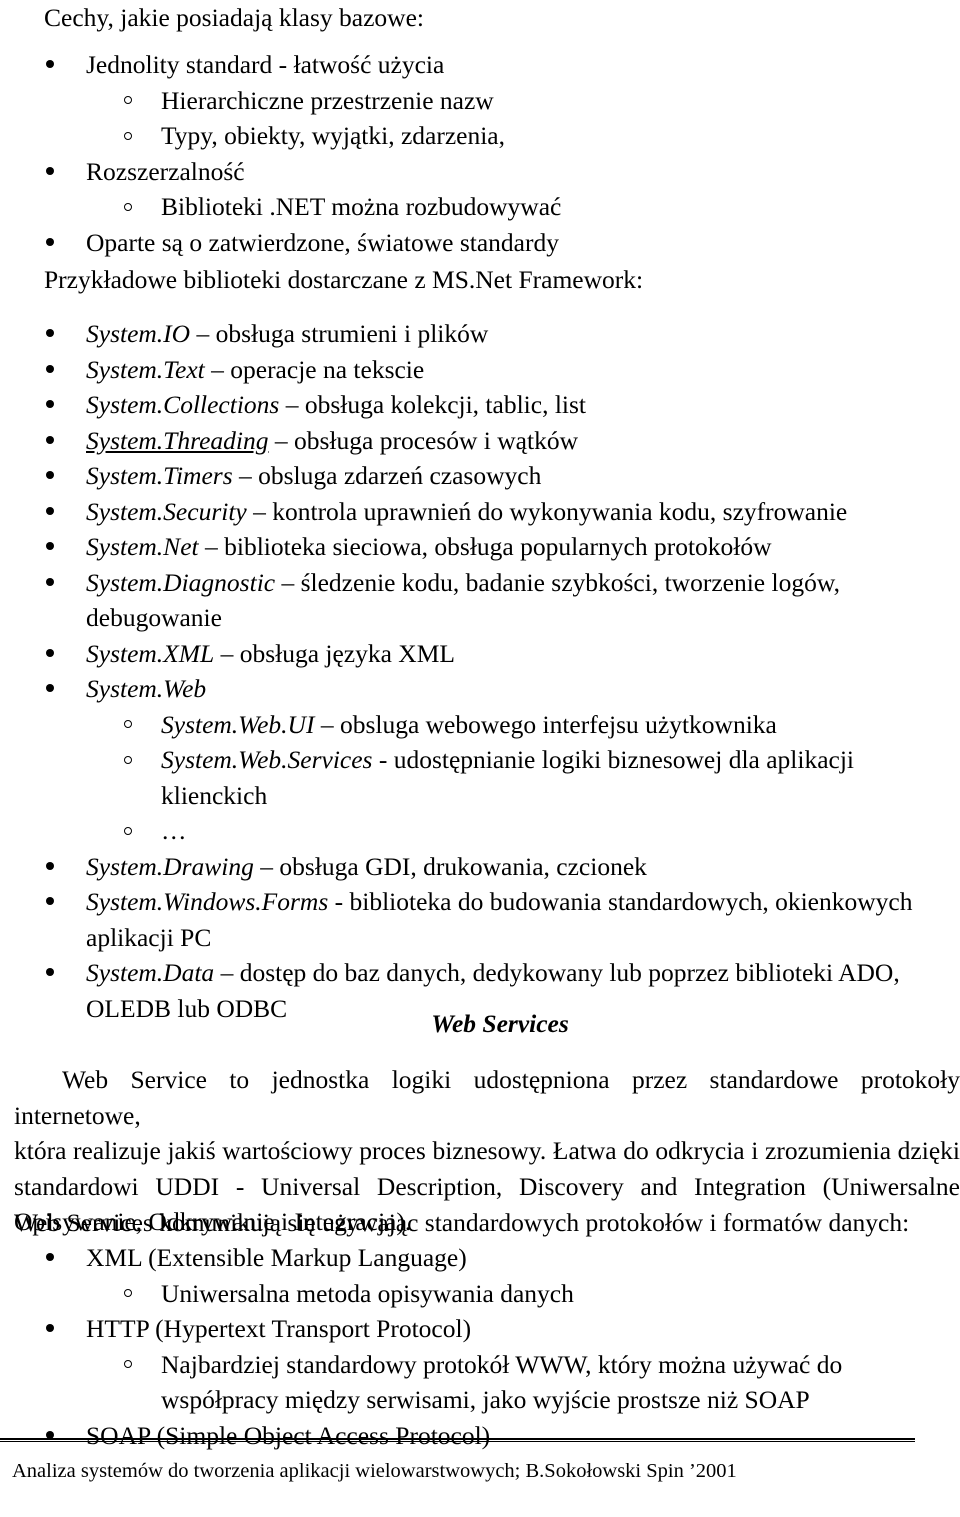  I want to click on list-item: Uniwersalna metoda opisywania danych, so click(480, 1294).